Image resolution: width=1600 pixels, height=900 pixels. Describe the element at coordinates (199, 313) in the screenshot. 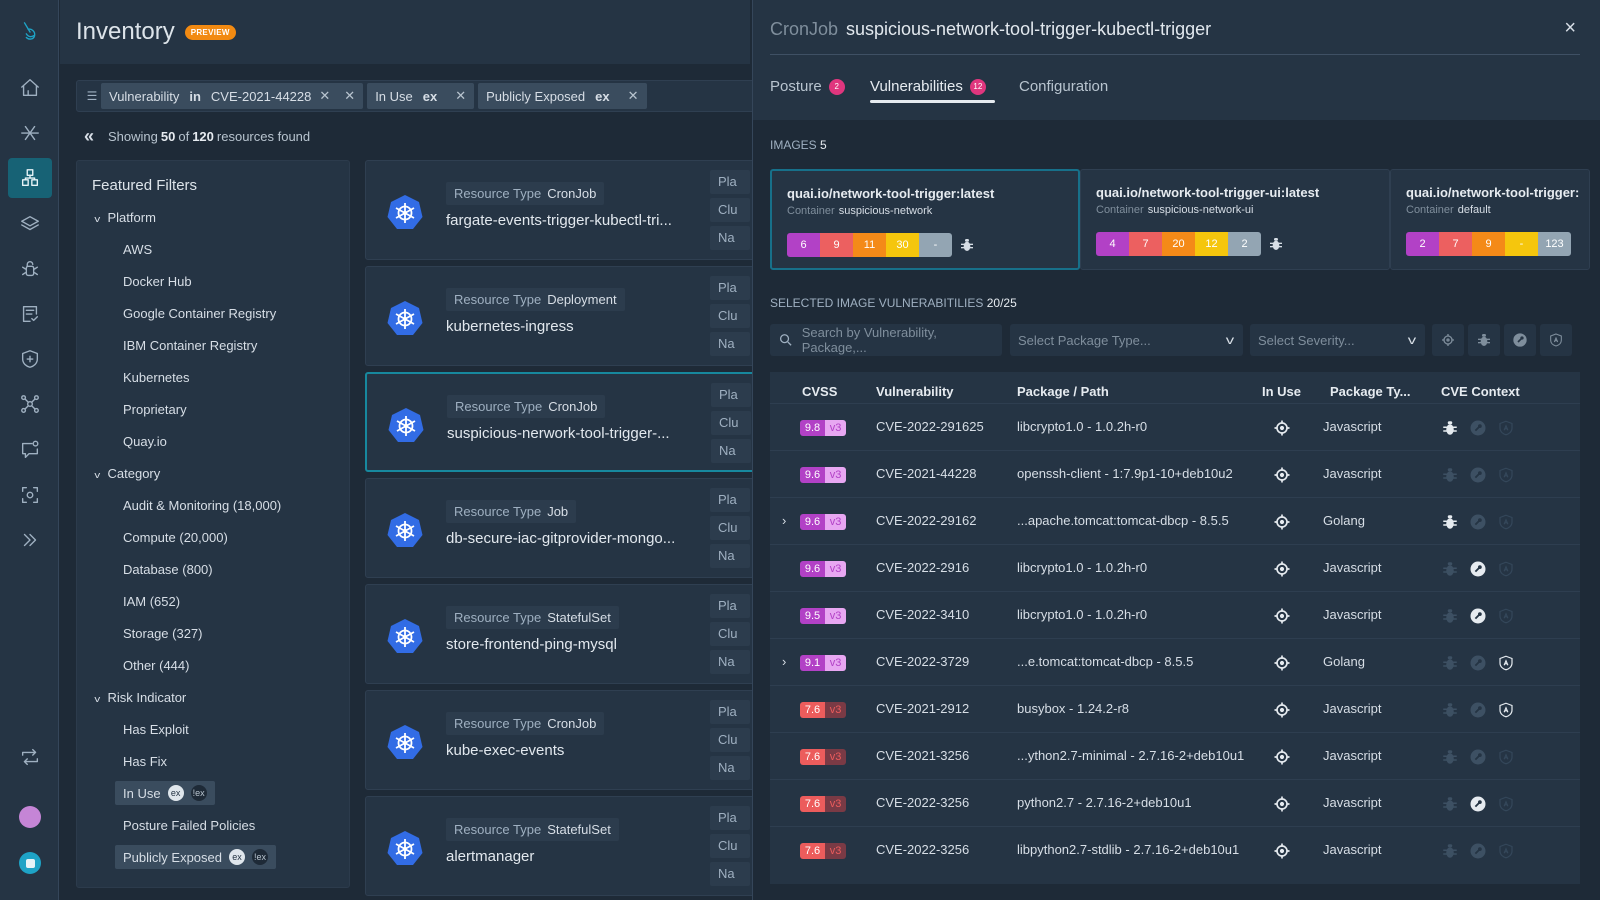

I see `filter-item: Google Container Registry` at that location.